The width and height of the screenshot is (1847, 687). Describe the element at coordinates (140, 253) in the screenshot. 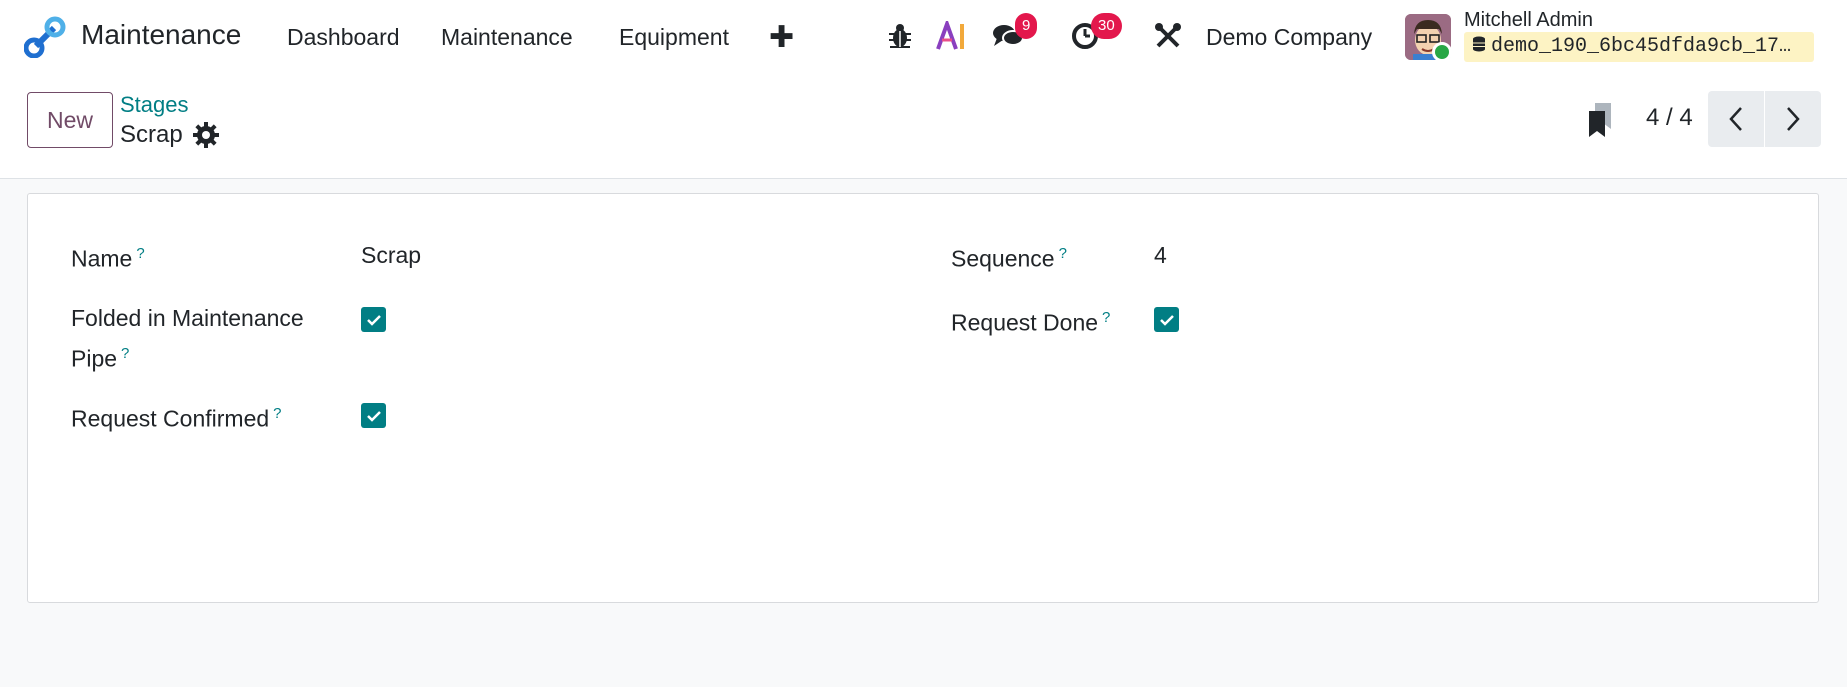

I see `name-help-icon: ?` at that location.